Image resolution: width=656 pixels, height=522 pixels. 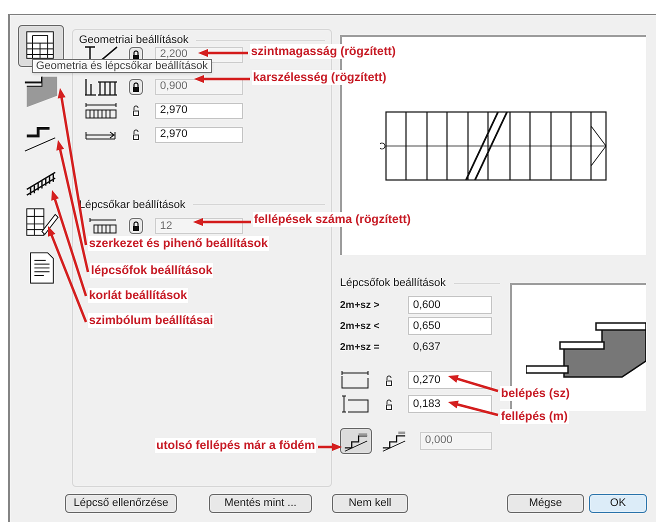 What do you see at coordinates (360, 305) in the screenshot?
I see `rule-label: 2m+sz >` at bounding box center [360, 305].